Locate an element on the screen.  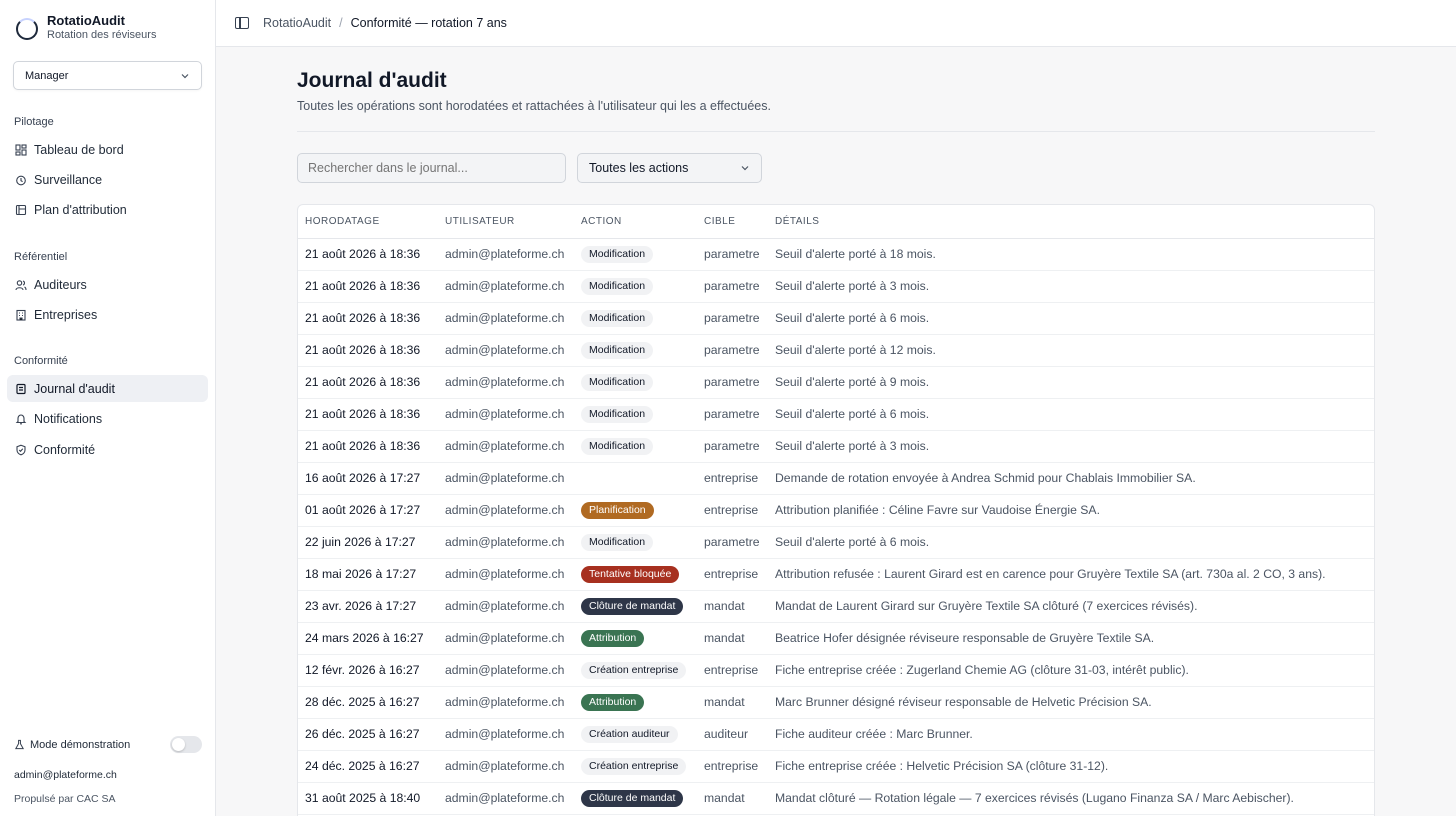
section-label-referentiel: Référentiel is located at coordinates (41, 257).